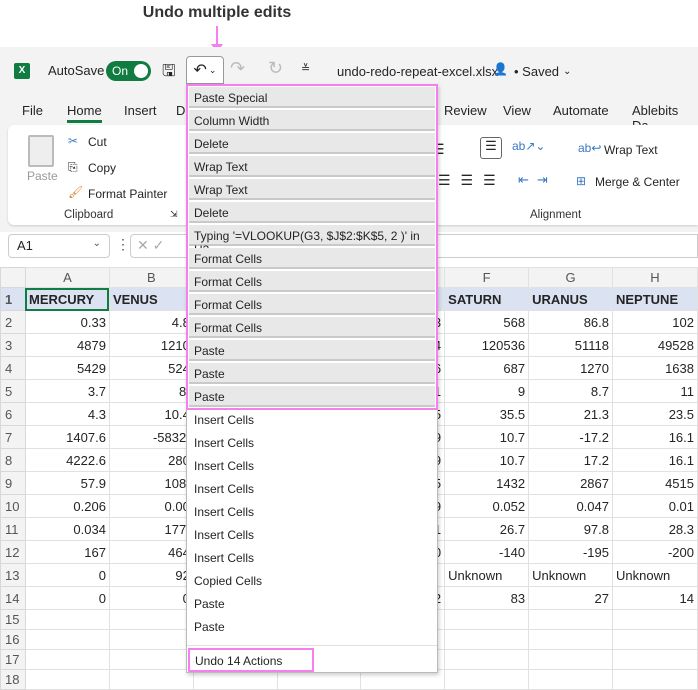 This screenshot has width=698, height=690. What do you see at coordinates (13, 299) in the screenshot?
I see `row-header: 1` at bounding box center [13, 299].